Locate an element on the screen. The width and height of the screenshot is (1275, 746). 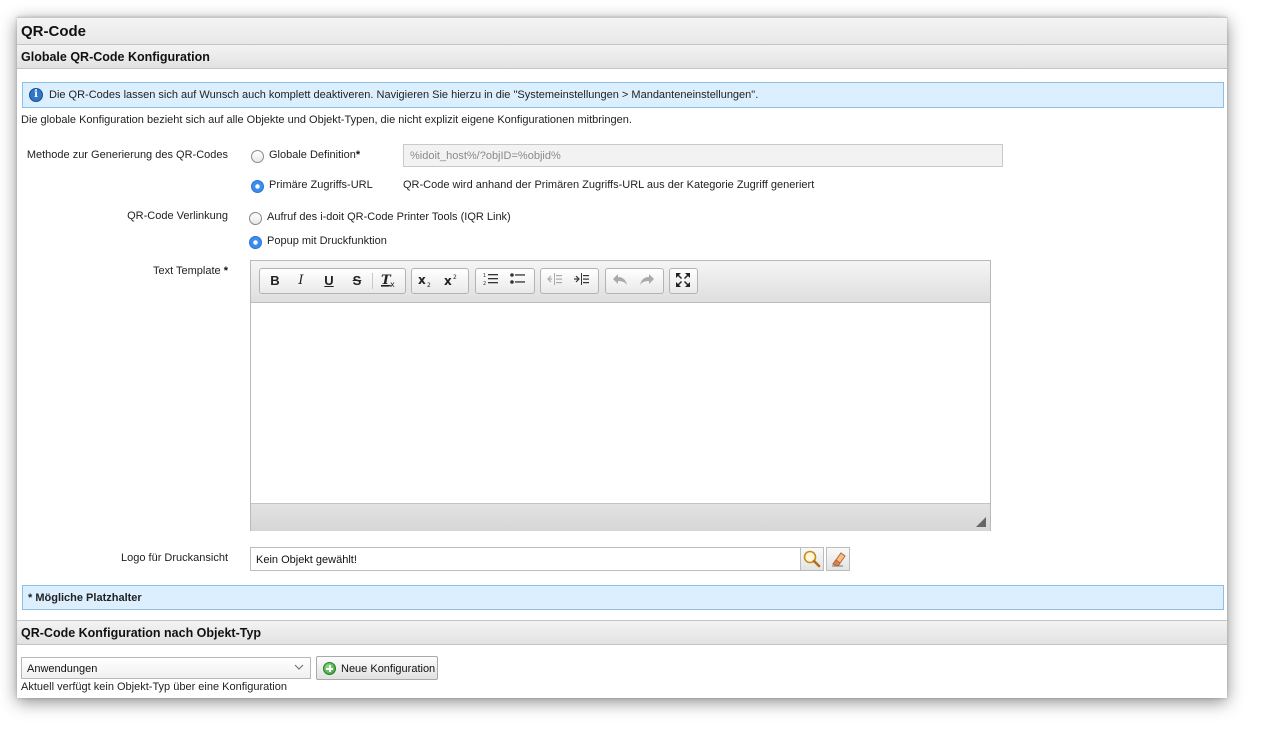
option-primary-url-label: Primäre Zugriffs-URL is located at coordinates (321, 185).